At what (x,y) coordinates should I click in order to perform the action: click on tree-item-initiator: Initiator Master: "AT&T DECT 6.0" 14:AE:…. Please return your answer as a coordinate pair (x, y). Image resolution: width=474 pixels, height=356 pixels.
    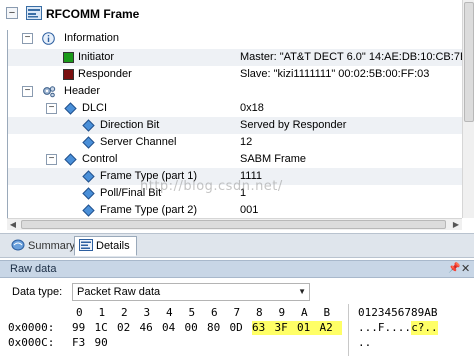
    Looking at the image, I should click on (237, 57).